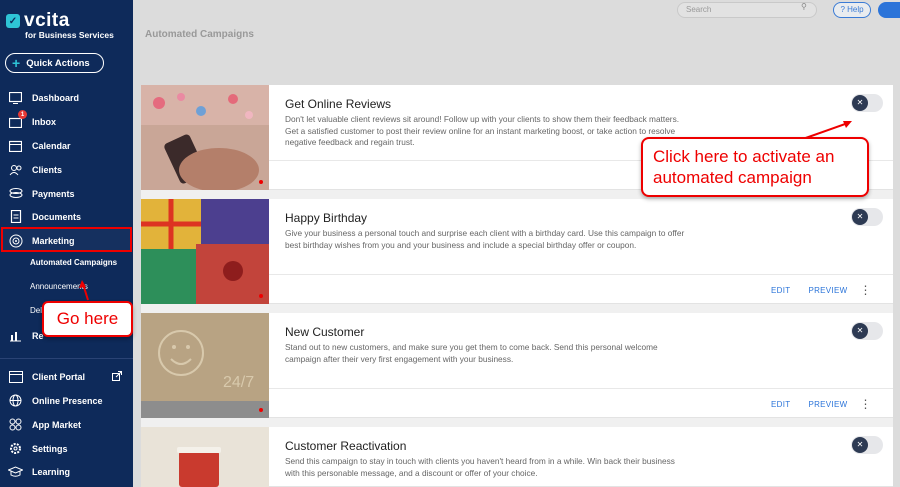 This screenshot has width=900, height=487. I want to click on help-button: ? Help, so click(852, 10).